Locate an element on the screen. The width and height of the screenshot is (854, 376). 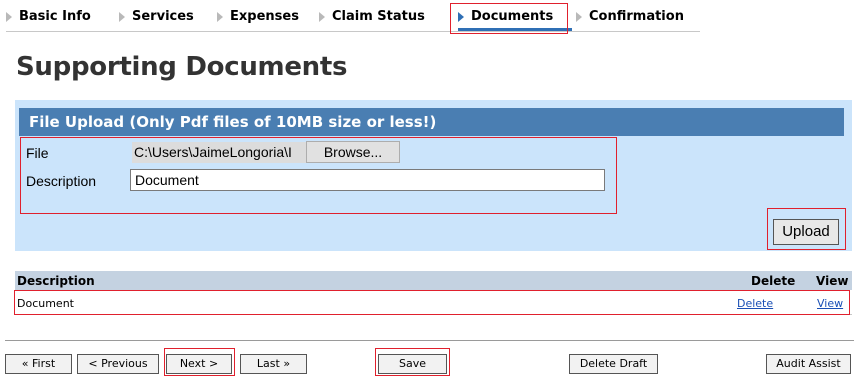
footer-divider is located at coordinates (429, 340).